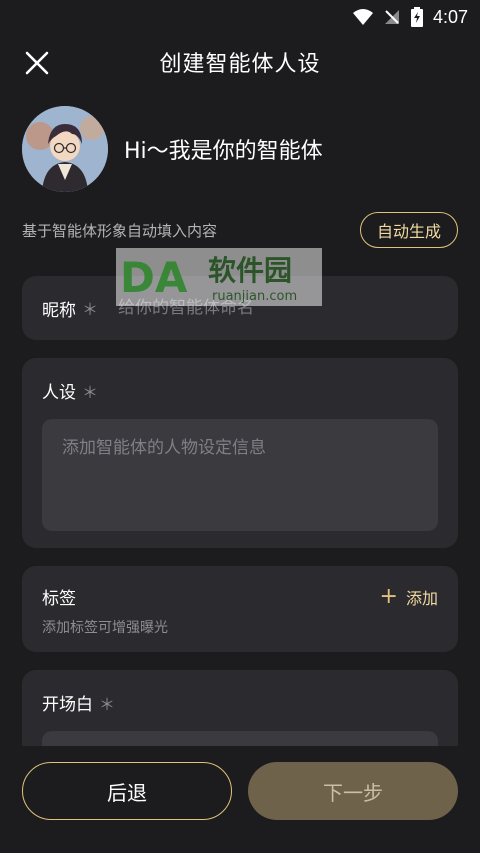 The height and width of the screenshot is (853, 480). What do you see at coordinates (223, 151) in the screenshot?
I see `greeting-text: Hi～我是你的智能体` at bounding box center [223, 151].